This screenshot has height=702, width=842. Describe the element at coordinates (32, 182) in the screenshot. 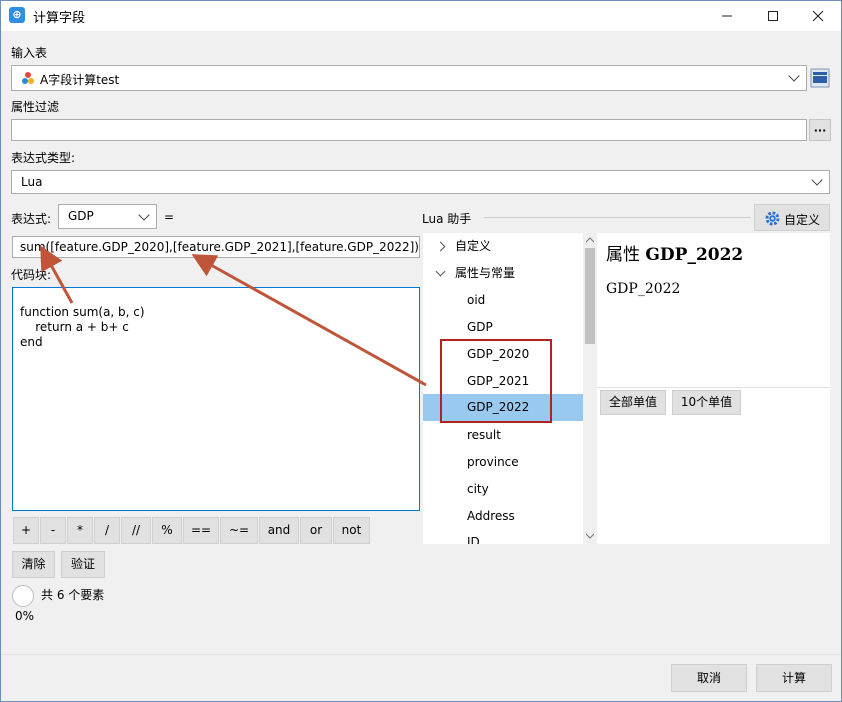

I see `expr-type-value: Lua` at that location.